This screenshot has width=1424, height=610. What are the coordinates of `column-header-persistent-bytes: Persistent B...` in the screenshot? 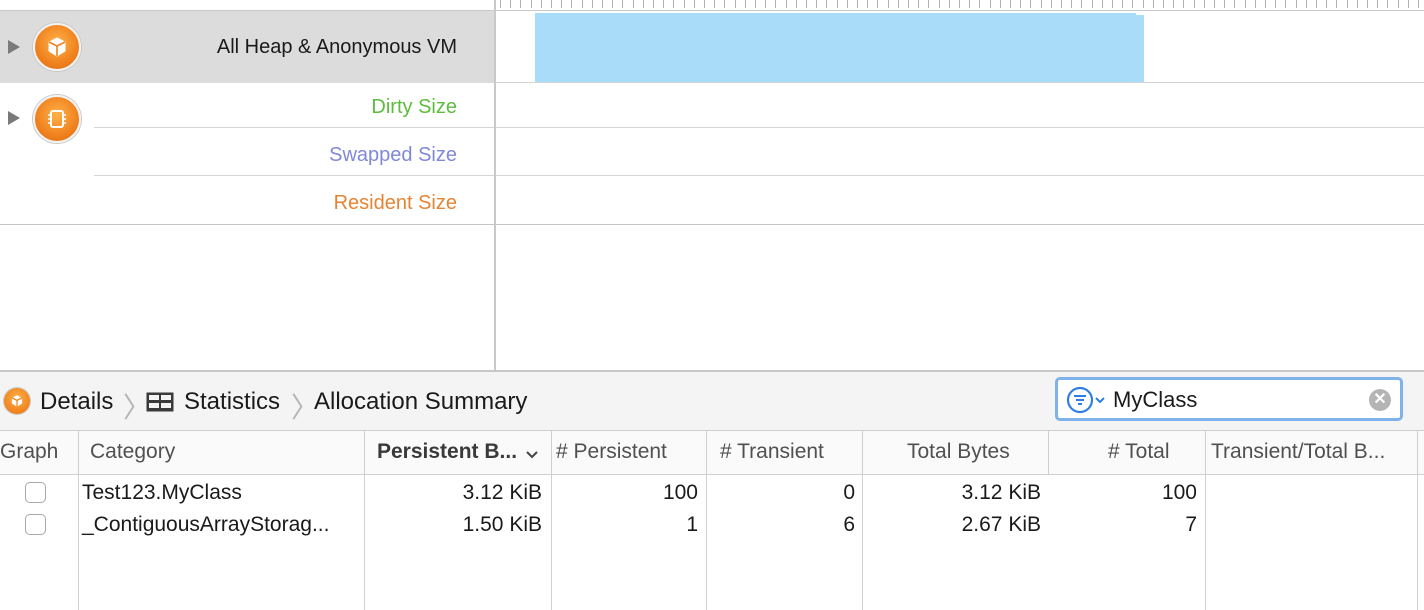 It's located at (447, 452).